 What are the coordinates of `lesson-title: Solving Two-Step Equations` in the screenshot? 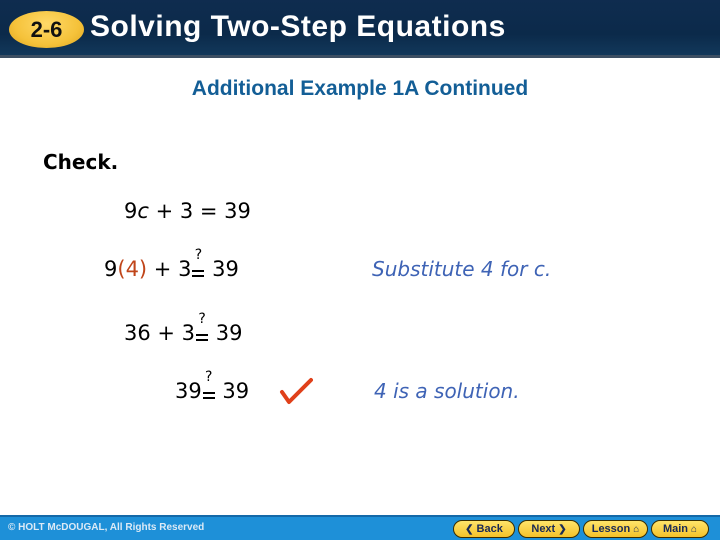 It's located at (298, 26).